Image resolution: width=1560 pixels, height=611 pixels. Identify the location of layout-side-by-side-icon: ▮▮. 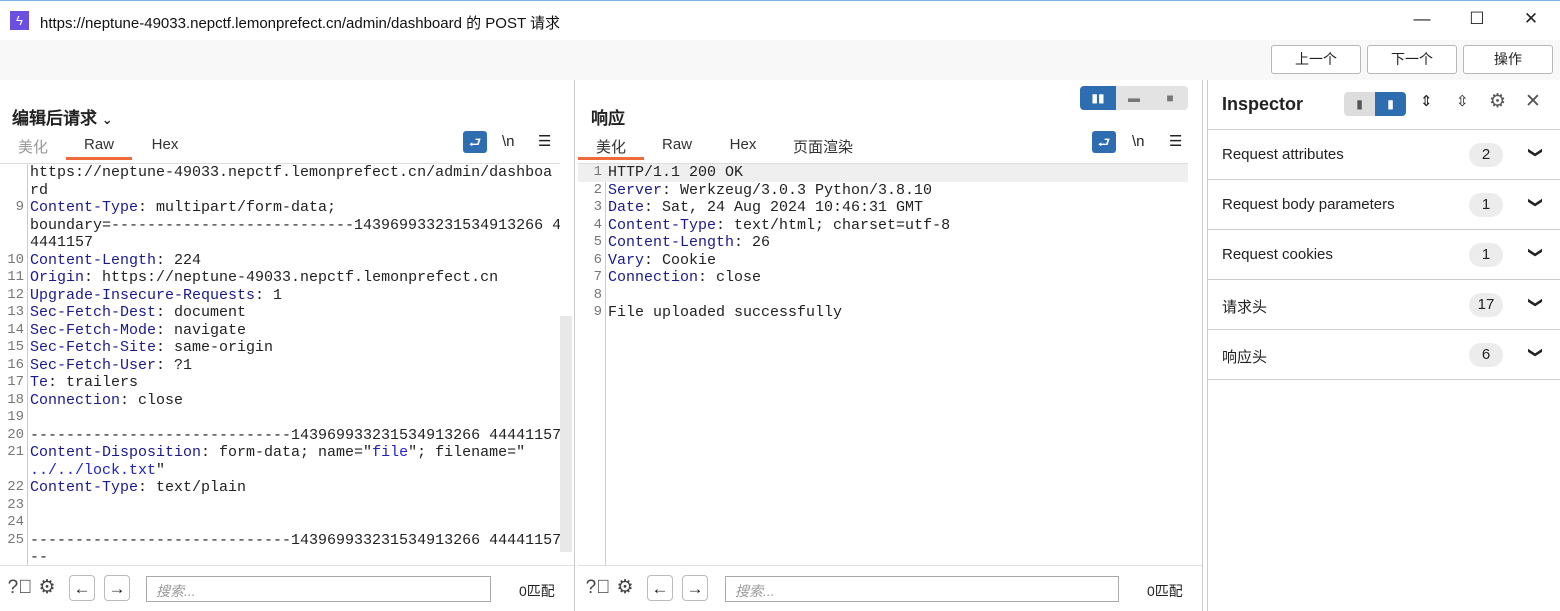
(1098, 98).